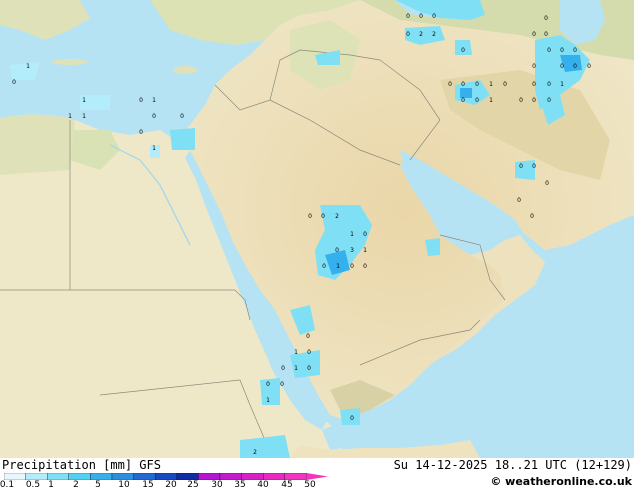 This screenshot has height=490, width=634. I want to click on legend-label: 5, so click(98, 485).